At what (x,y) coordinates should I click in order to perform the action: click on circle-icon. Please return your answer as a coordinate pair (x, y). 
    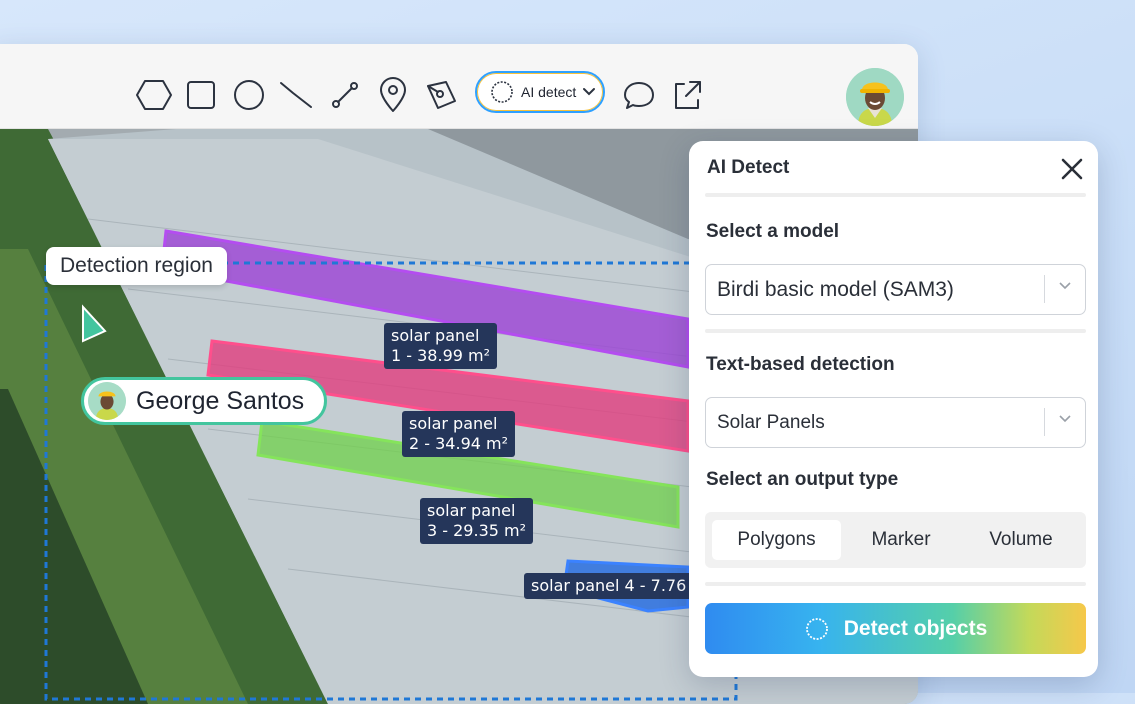
    Looking at the image, I should click on (249, 95).